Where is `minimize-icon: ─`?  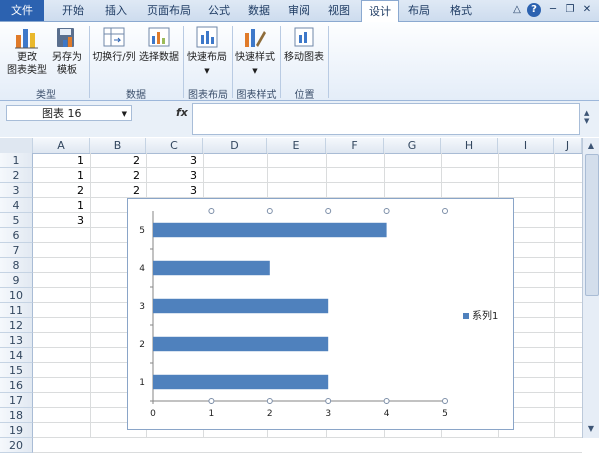
minimize-icon: ─ is located at coordinates (553, 10).